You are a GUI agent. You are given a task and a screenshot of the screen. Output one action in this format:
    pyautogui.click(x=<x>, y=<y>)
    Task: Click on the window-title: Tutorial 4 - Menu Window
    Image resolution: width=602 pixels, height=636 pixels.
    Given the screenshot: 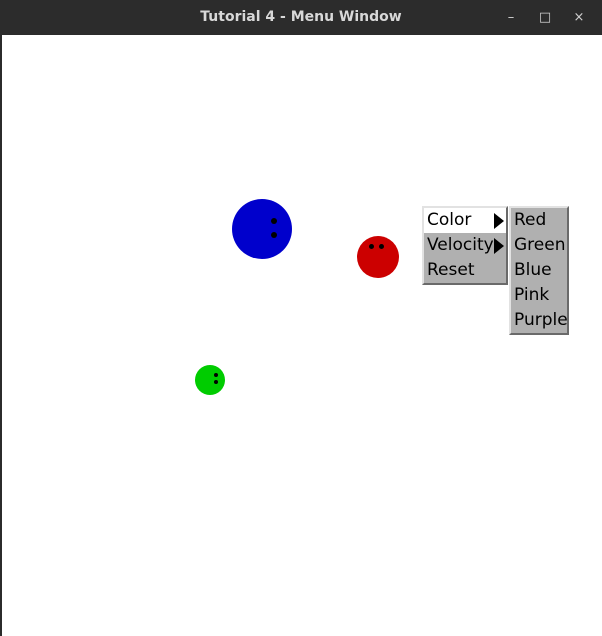 What is the action you would take?
    pyautogui.click(x=301, y=17)
    